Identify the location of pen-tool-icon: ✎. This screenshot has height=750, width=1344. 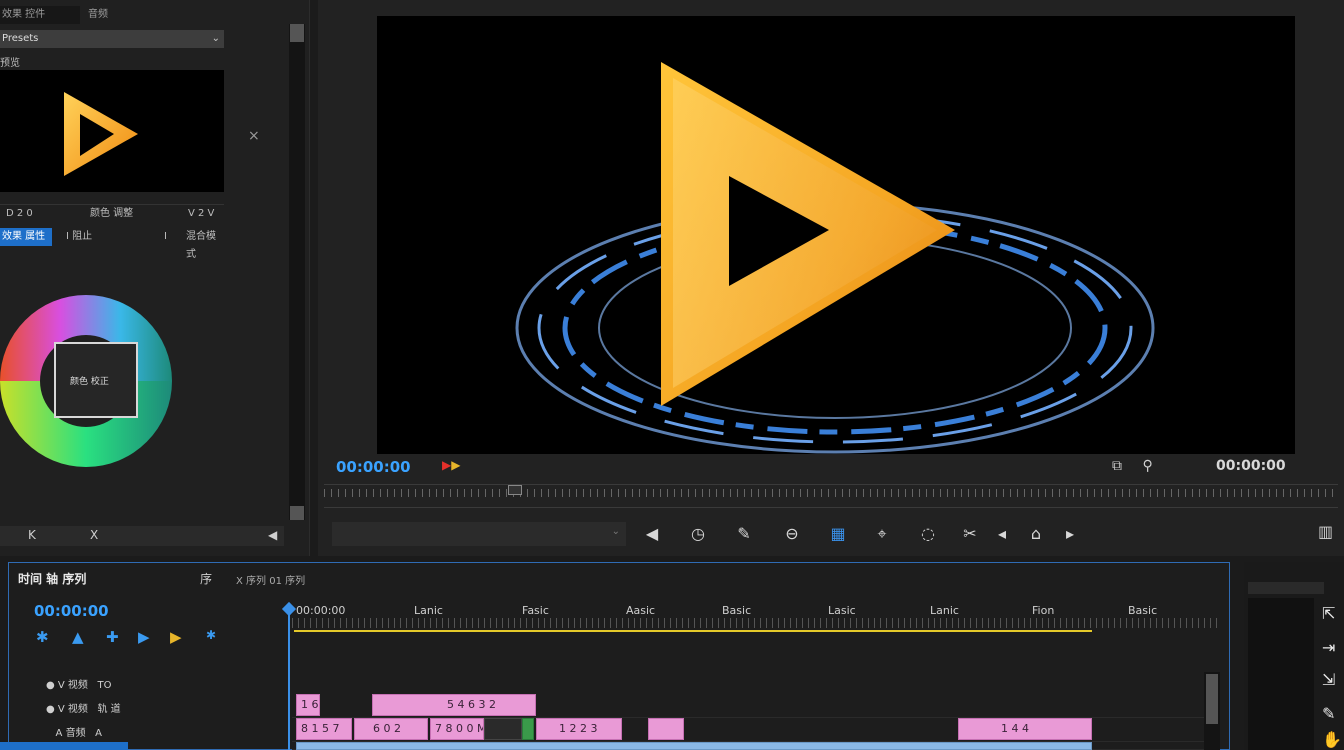
(1328, 713).